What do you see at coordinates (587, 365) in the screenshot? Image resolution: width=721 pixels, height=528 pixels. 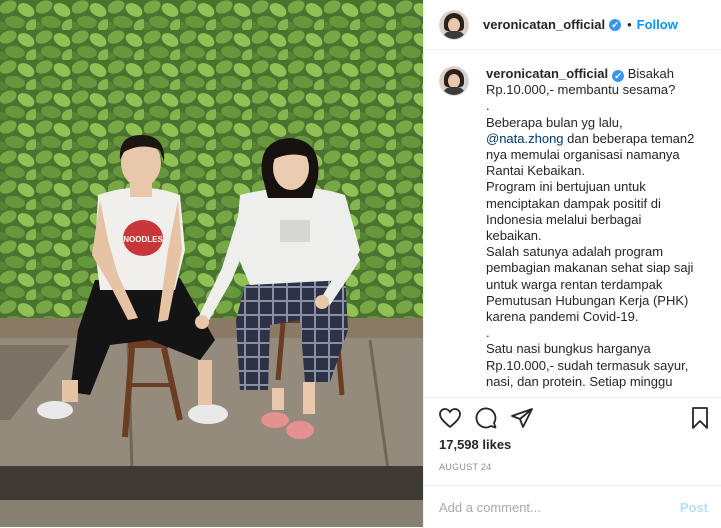 I see `caption-line: Rp.10.000,- sudah termasuk sayur,` at bounding box center [587, 365].